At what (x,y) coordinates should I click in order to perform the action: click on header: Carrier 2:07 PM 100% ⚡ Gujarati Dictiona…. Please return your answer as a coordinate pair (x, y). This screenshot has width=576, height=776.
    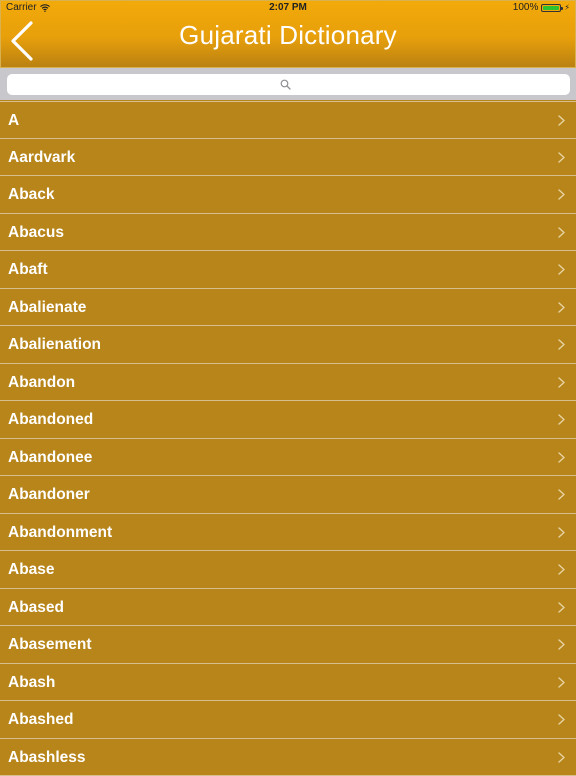
    Looking at the image, I should click on (288, 34).